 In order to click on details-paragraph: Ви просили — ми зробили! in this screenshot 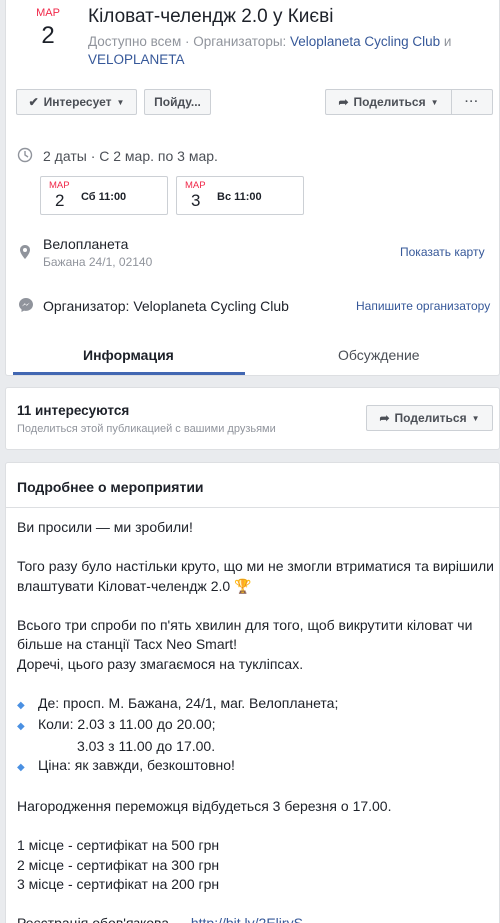, I will do `click(105, 527)`.